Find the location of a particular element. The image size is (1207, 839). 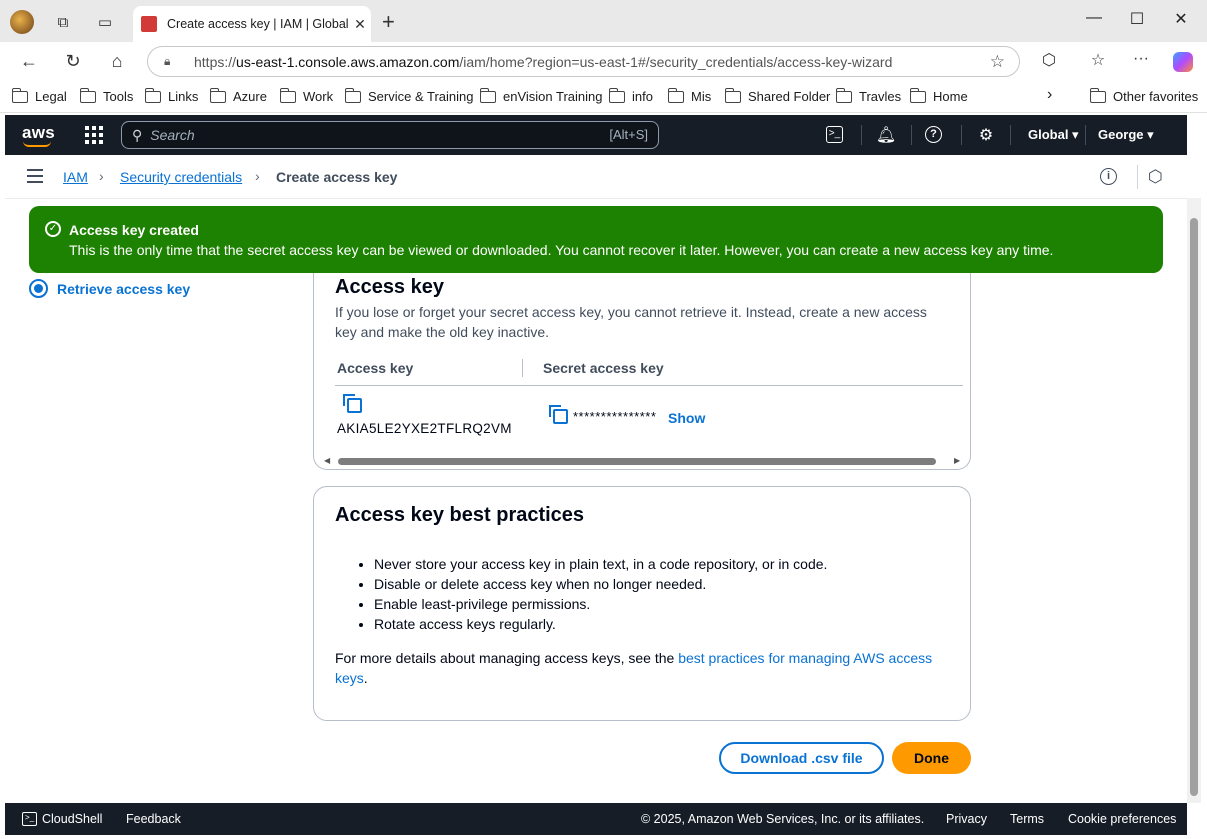

browser-tab-active: Create access key | IAM | Global ✕ is located at coordinates (252, 24).